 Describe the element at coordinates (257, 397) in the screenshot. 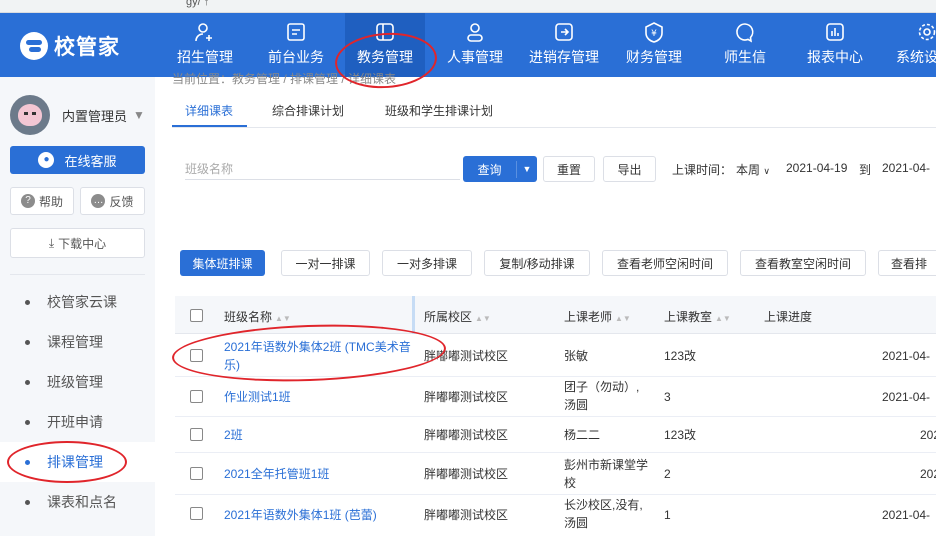

I see `class-name-link: 作业测试1班` at that location.